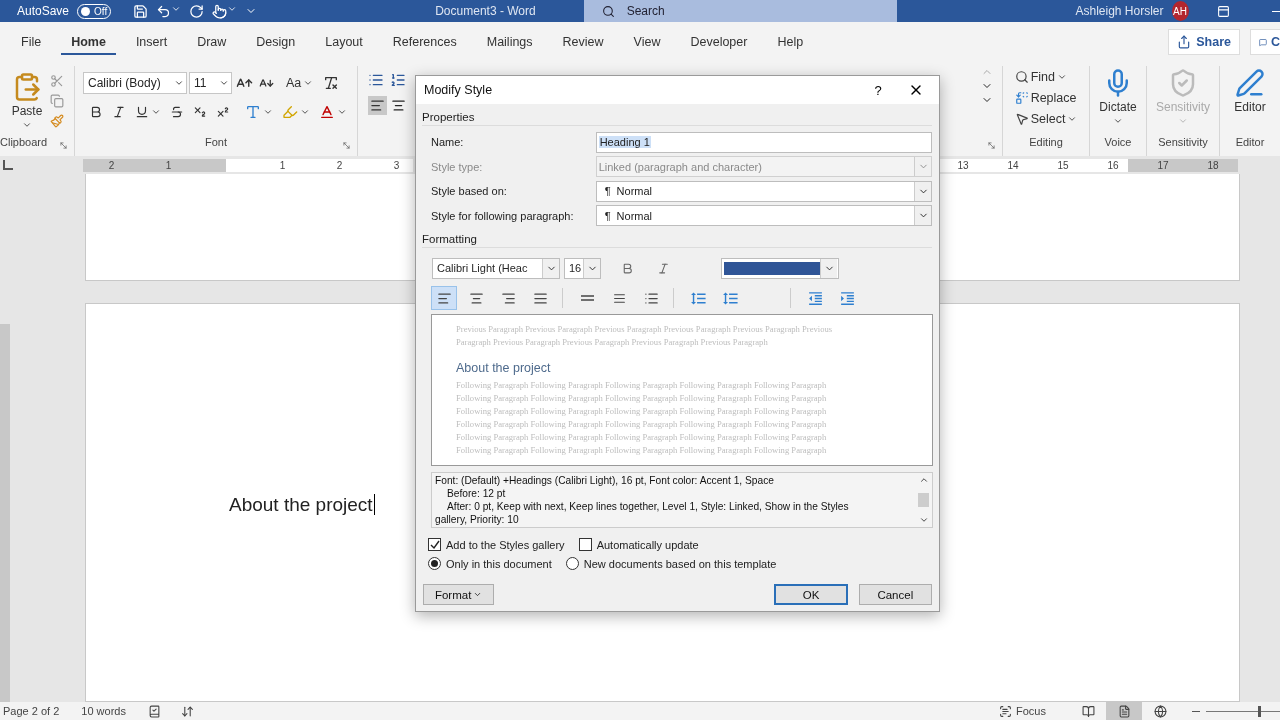 This screenshot has height=720, width=1280. What do you see at coordinates (582, 268) in the screenshot?
I see `font-size-field: 16` at bounding box center [582, 268].